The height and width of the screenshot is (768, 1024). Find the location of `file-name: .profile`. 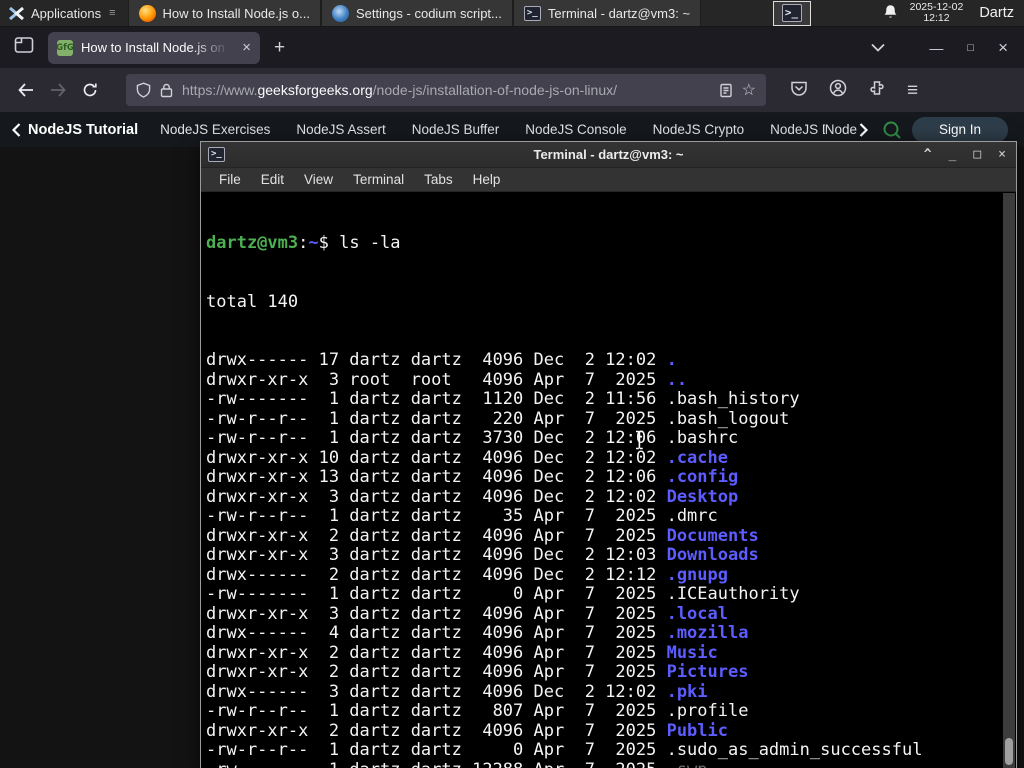

file-name: .profile is located at coordinates (707, 711).